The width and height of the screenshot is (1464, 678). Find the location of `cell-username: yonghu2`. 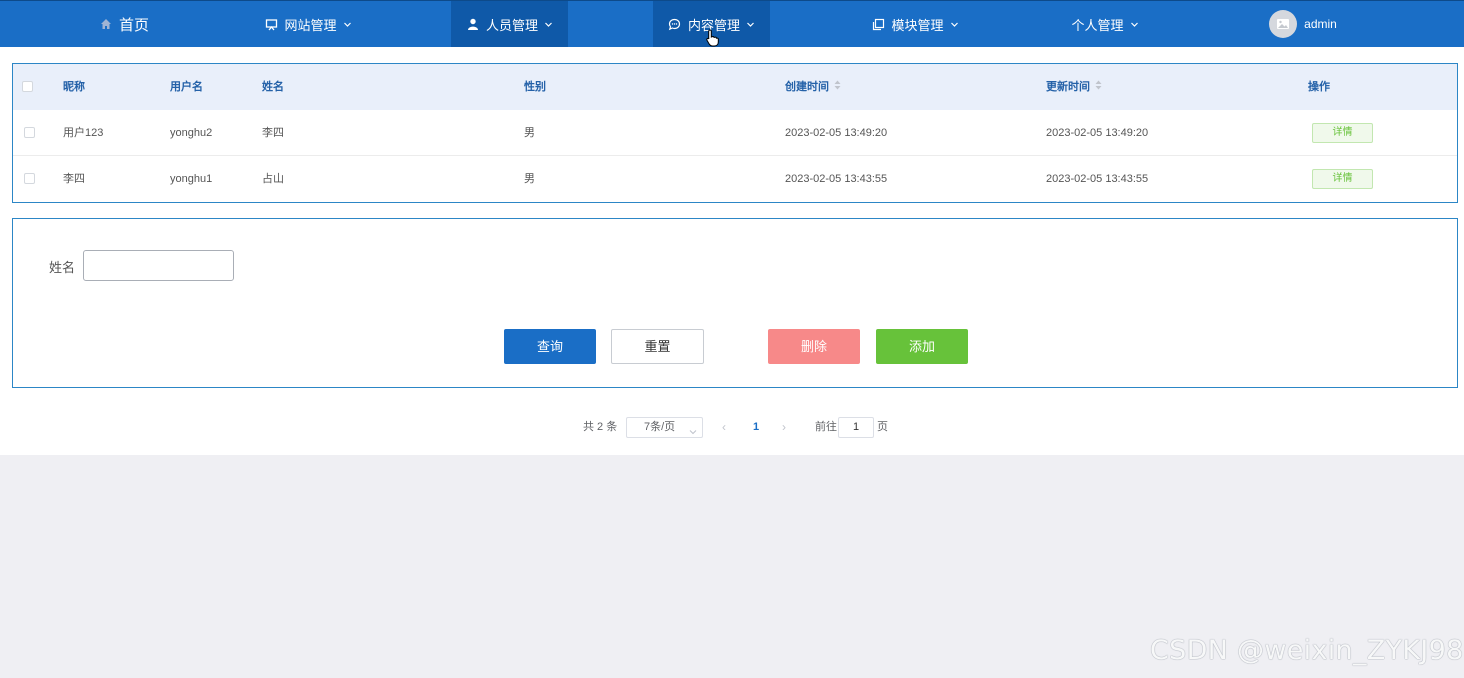

cell-username: yonghu2 is located at coordinates (191, 133).